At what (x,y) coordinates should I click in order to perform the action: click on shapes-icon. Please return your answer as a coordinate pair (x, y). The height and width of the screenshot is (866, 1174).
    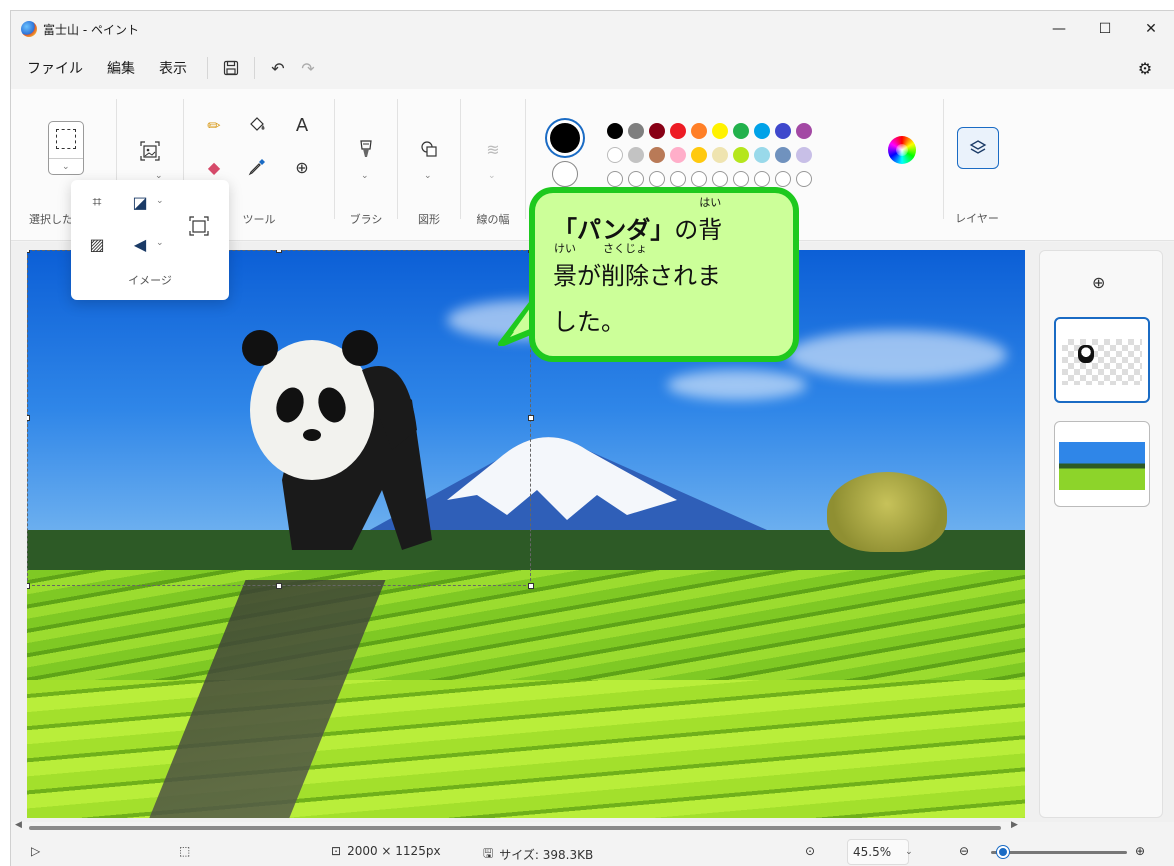
    Looking at the image, I should click on (429, 149).